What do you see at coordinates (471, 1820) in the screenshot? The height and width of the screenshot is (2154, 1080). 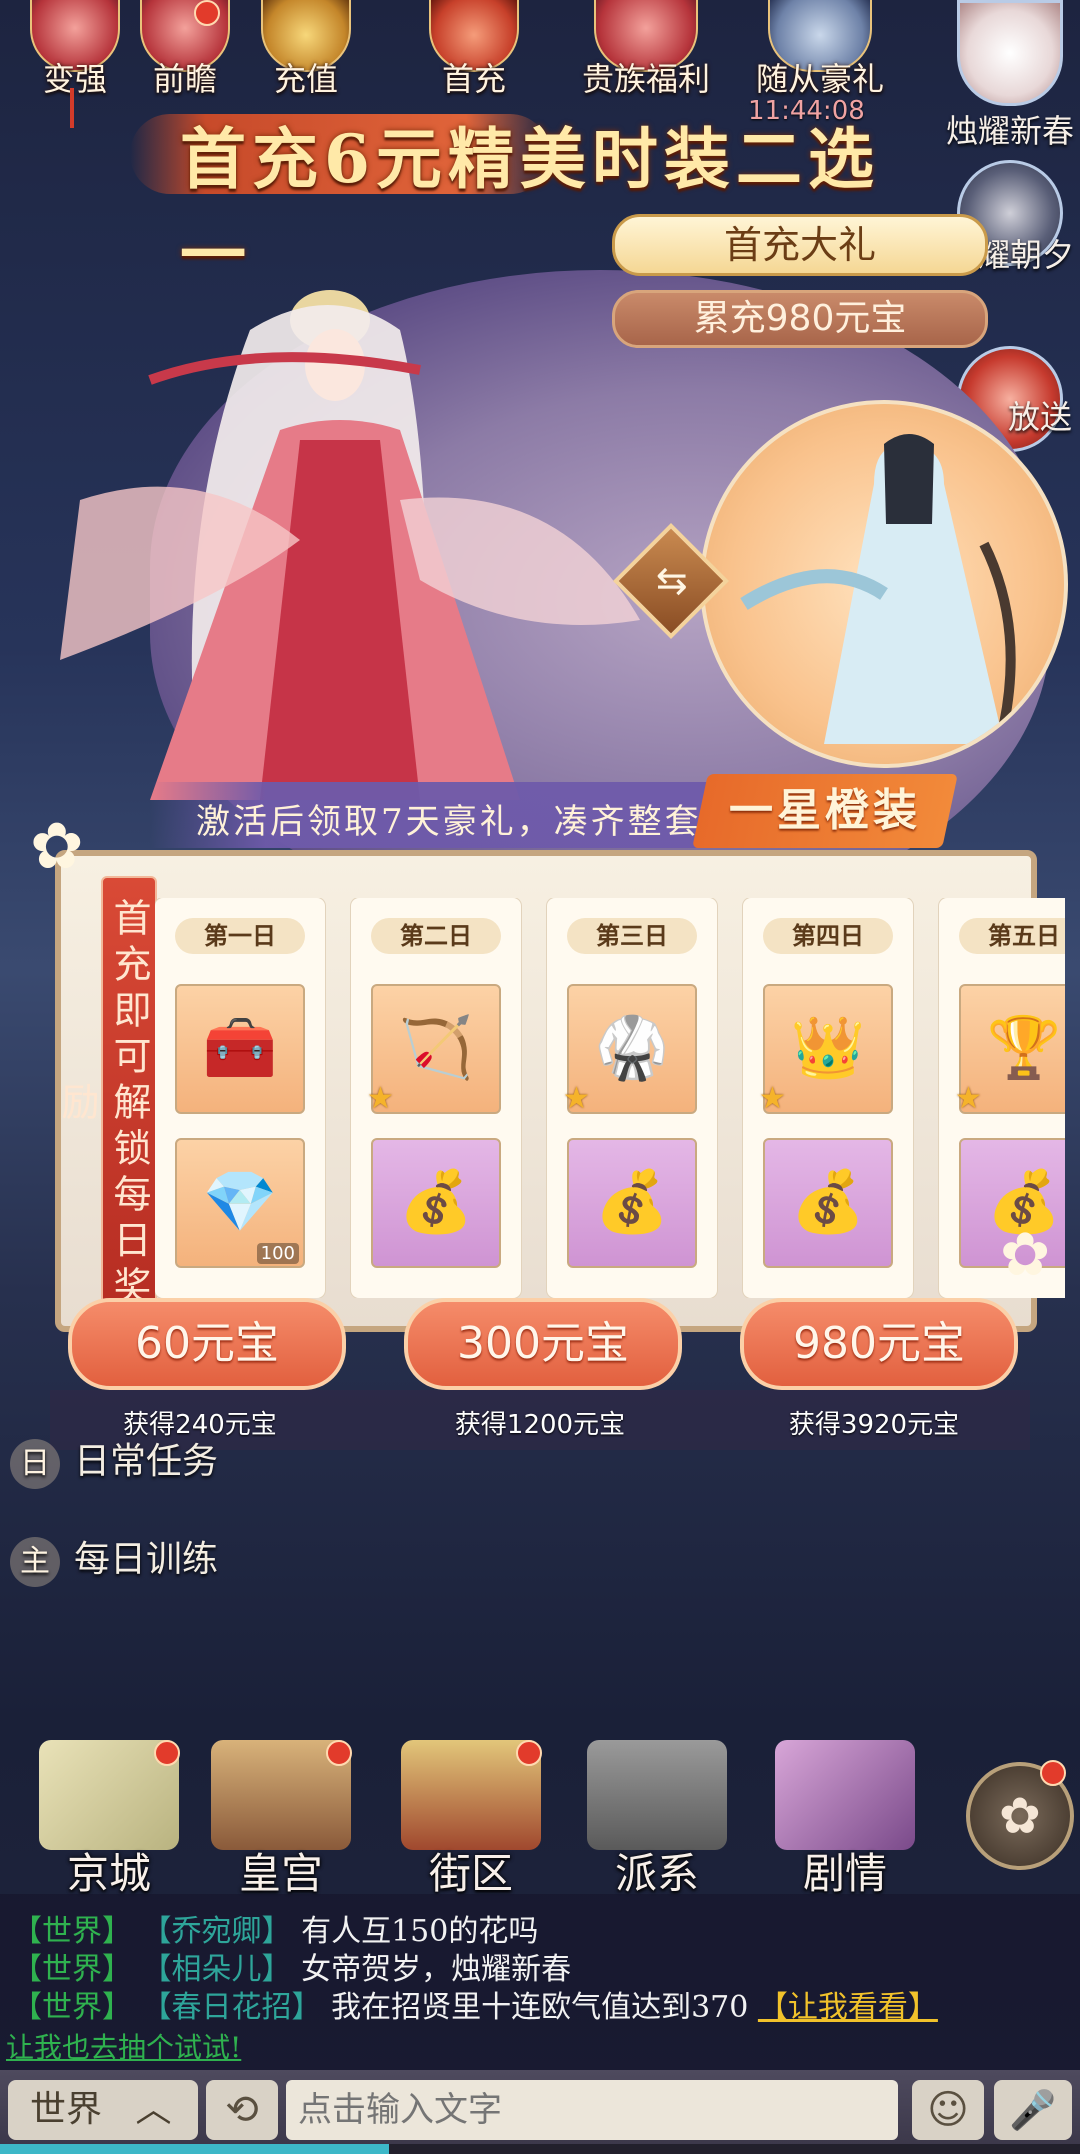 I see `nav-street: 街区` at bounding box center [471, 1820].